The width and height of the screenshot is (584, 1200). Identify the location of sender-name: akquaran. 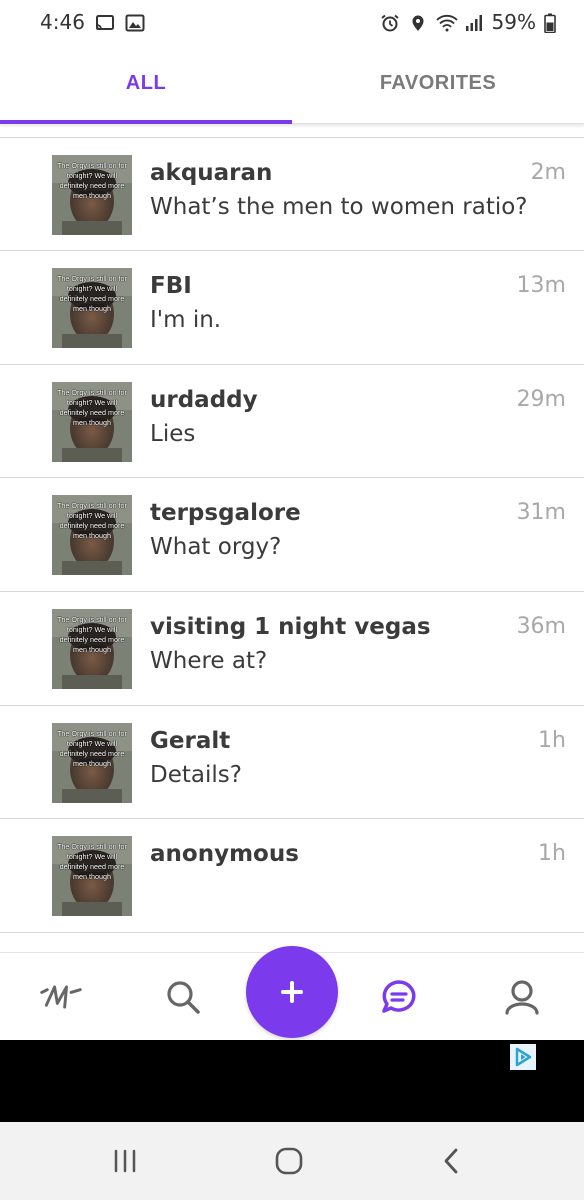
(211, 172).